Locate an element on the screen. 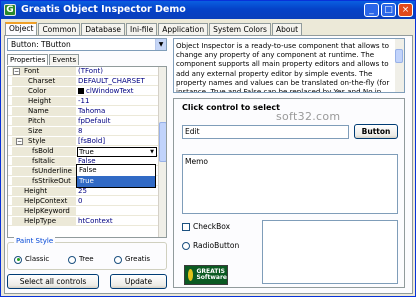  value-dropdown-list: False True is located at coordinates (116, 176).